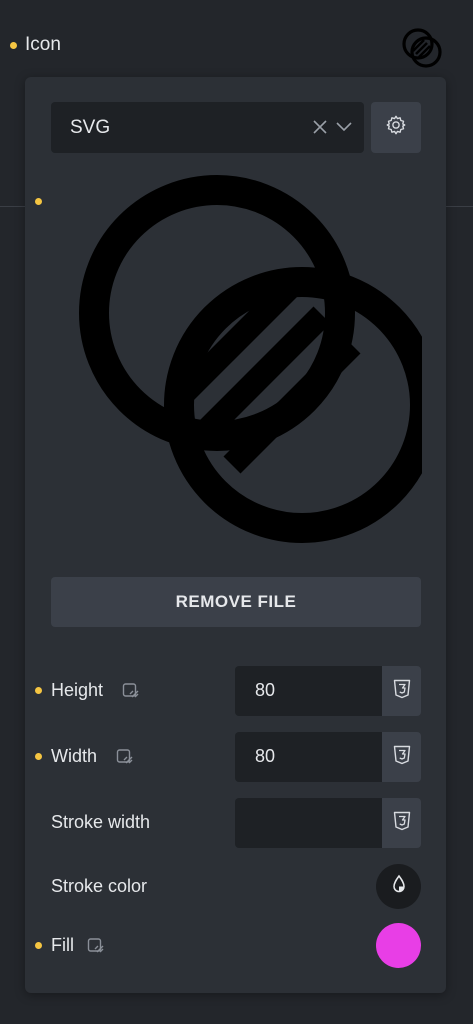  I want to click on stroke-width-label: Stroke width, so click(101, 822).